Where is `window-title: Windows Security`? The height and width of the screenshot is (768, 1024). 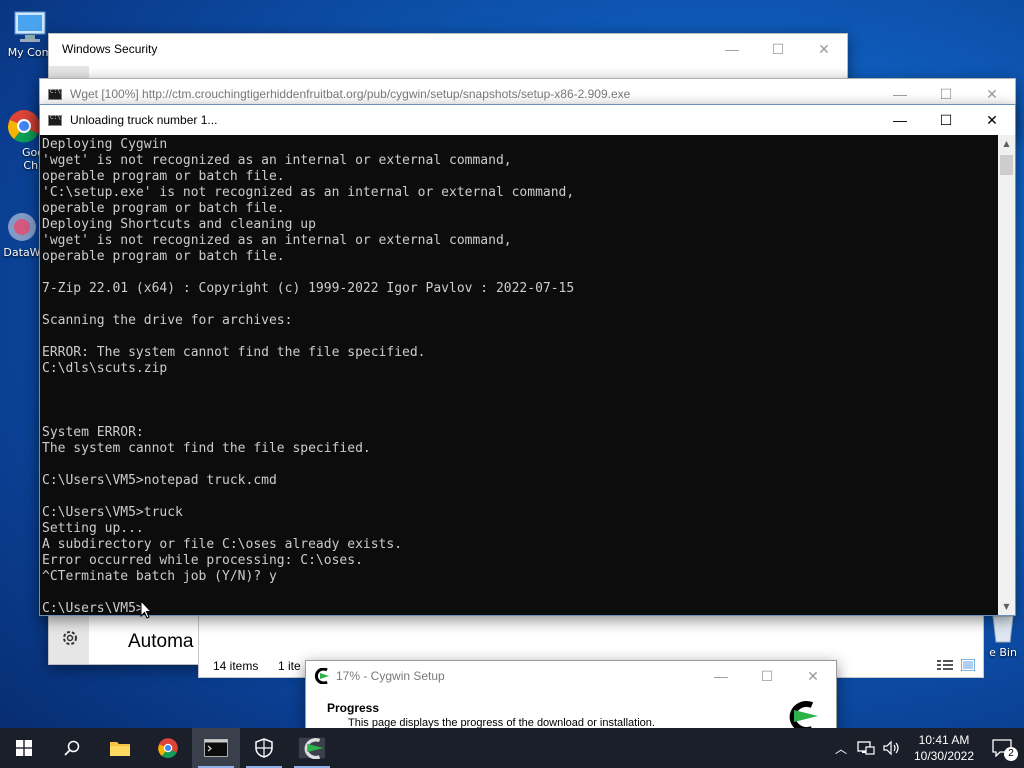
window-title: Windows Security is located at coordinates (110, 49).